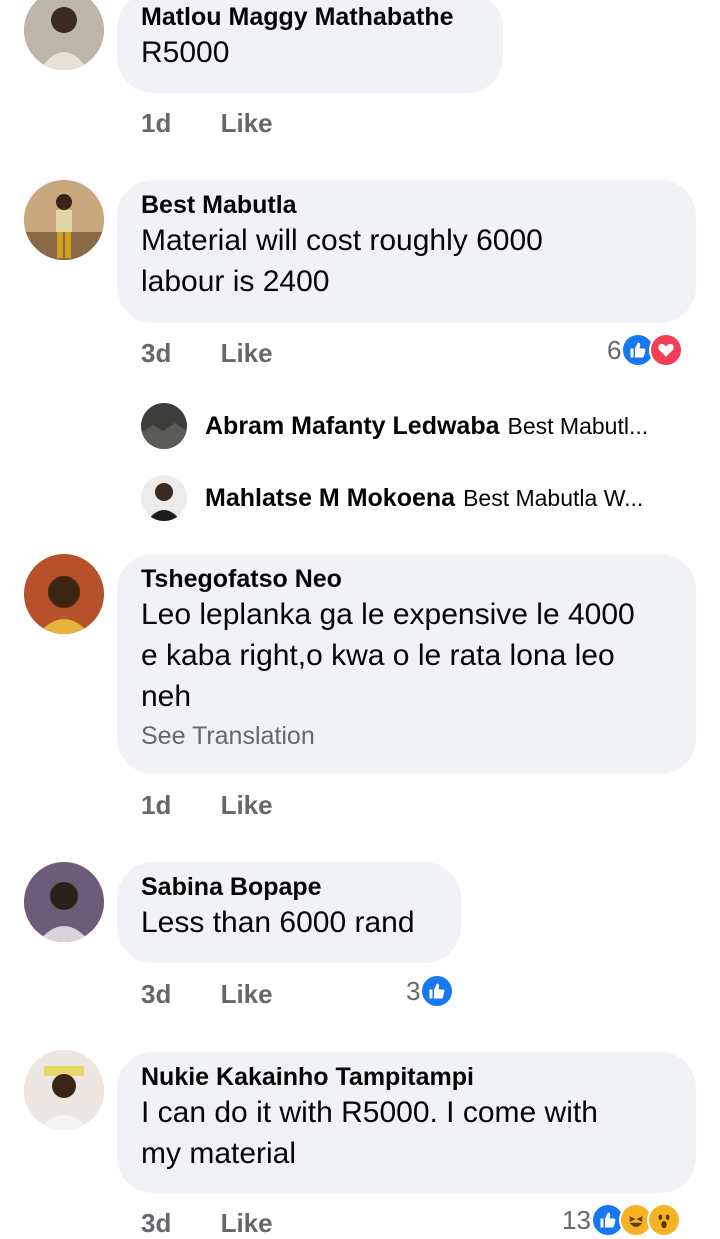 This screenshot has height=1239, width=720. Describe the element at coordinates (342, 240) in the screenshot. I see `comment-text-line: Material will cost roughly 6000` at that location.